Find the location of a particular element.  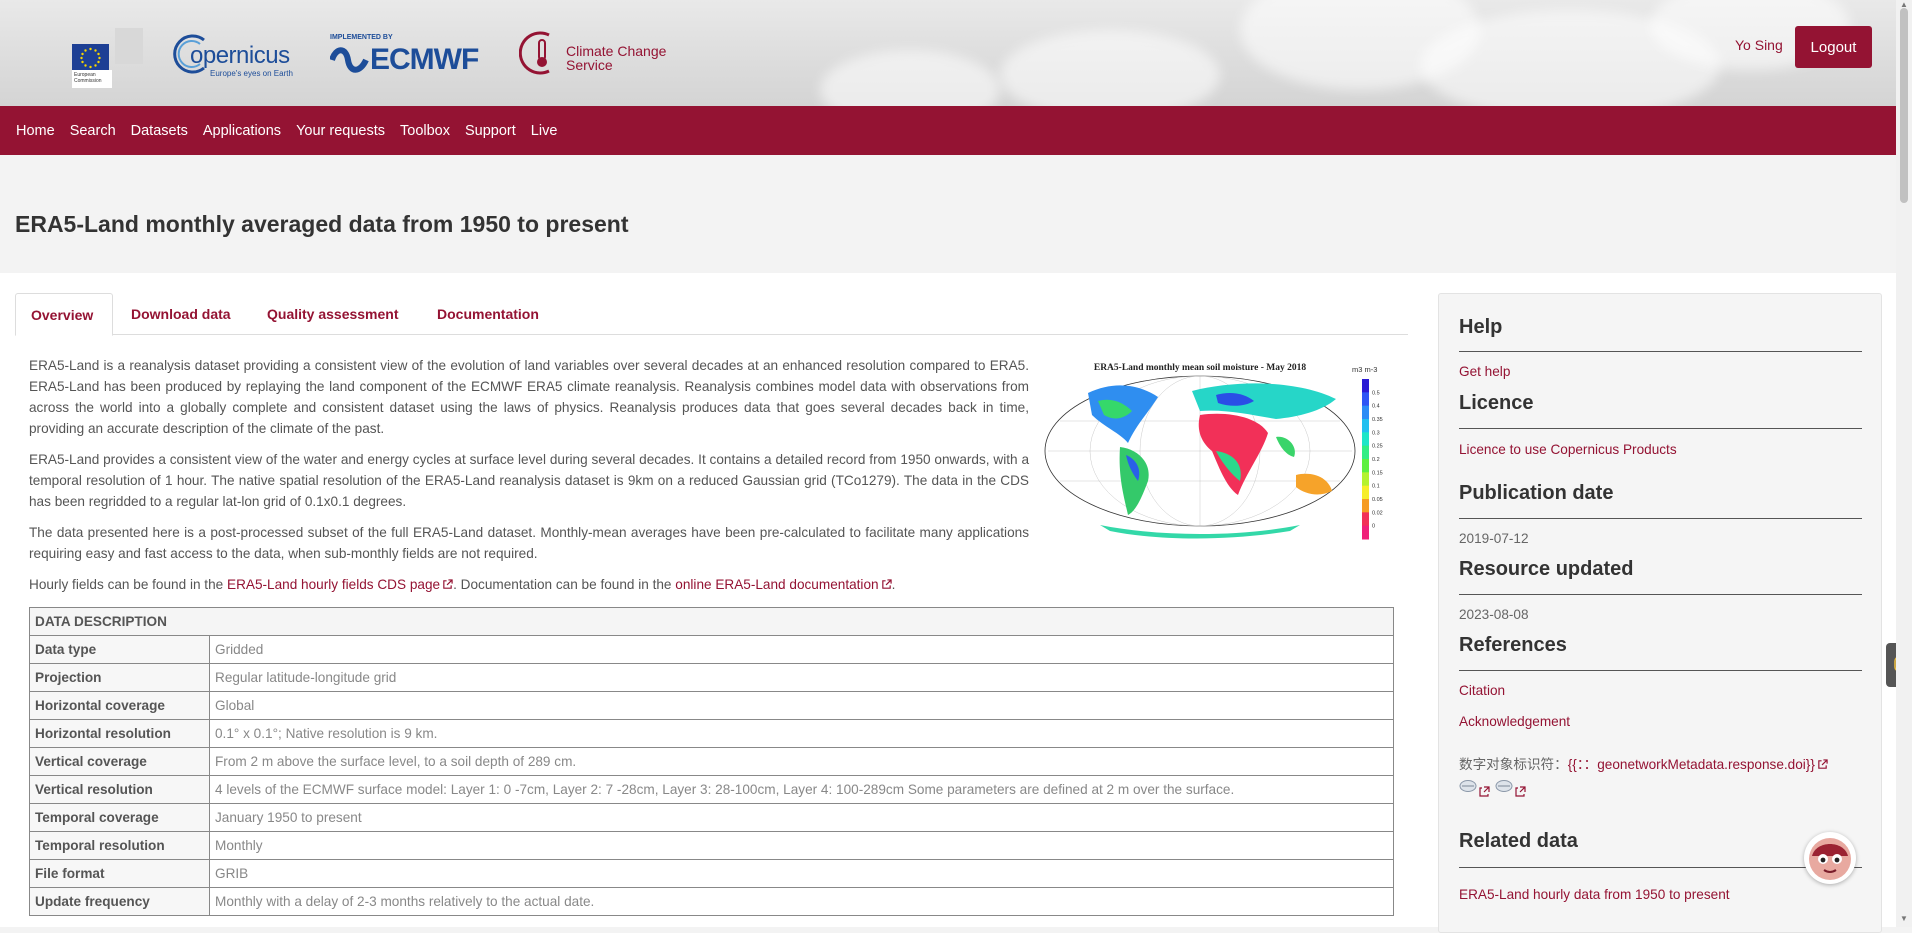

climate-change-service-logo: Climate Change Service is located at coordinates (599, 55).